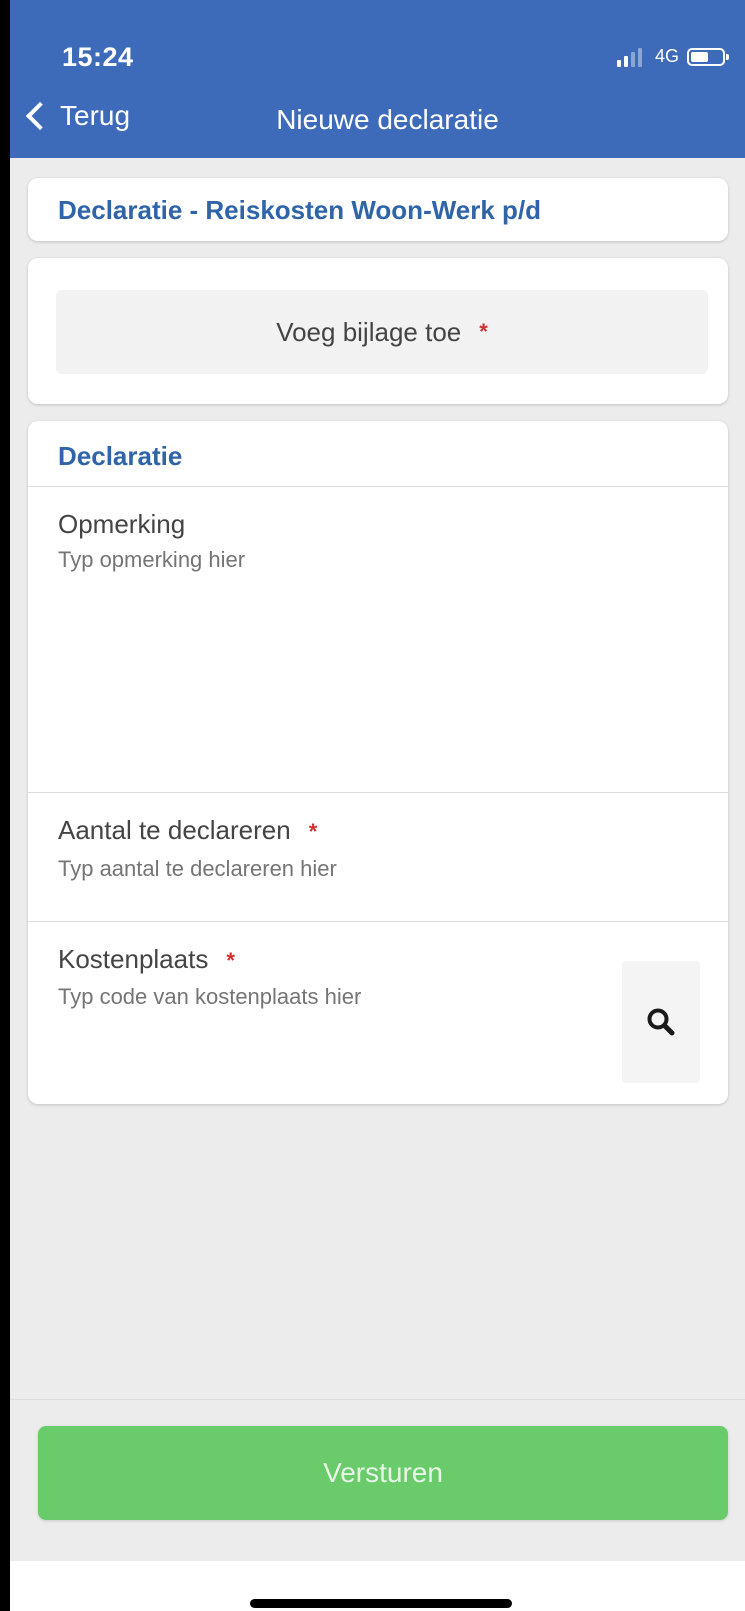 The height and width of the screenshot is (1611, 745). Describe the element at coordinates (378, 662) in the screenshot. I see `opmerking-input` at that location.